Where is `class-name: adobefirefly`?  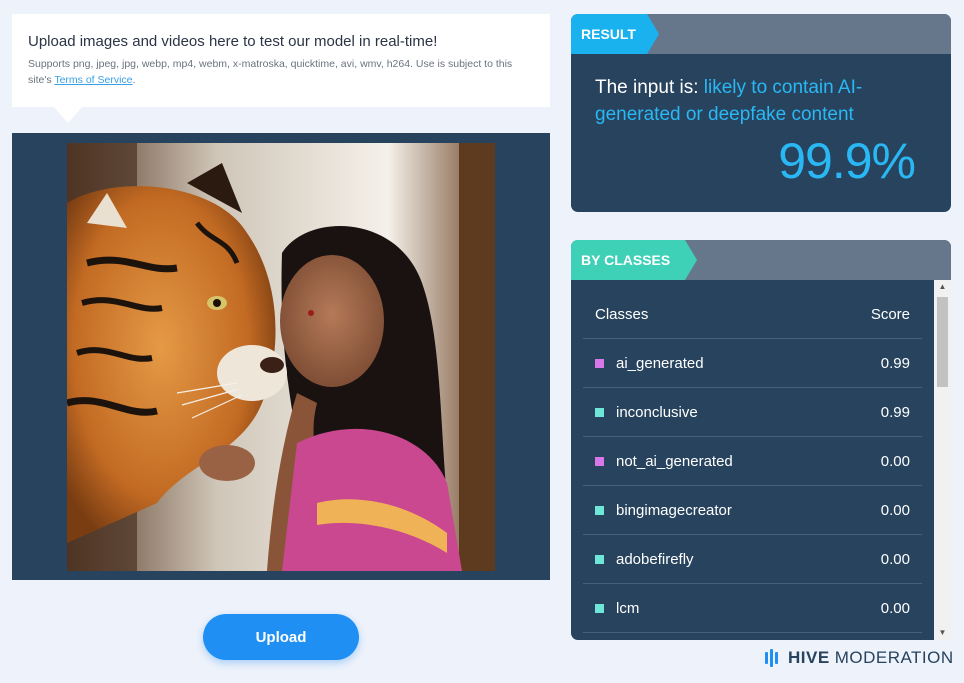 class-name: adobefirefly is located at coordinates (655, 559).